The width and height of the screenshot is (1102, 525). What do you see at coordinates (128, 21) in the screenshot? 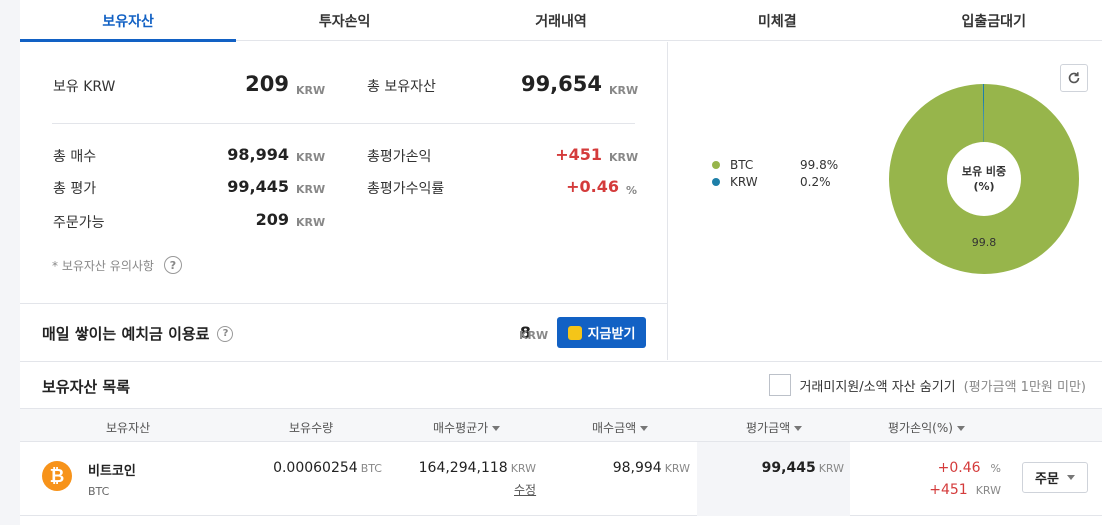
I see `tab-holdings: 보유자산` at bounding box center [128, 21].